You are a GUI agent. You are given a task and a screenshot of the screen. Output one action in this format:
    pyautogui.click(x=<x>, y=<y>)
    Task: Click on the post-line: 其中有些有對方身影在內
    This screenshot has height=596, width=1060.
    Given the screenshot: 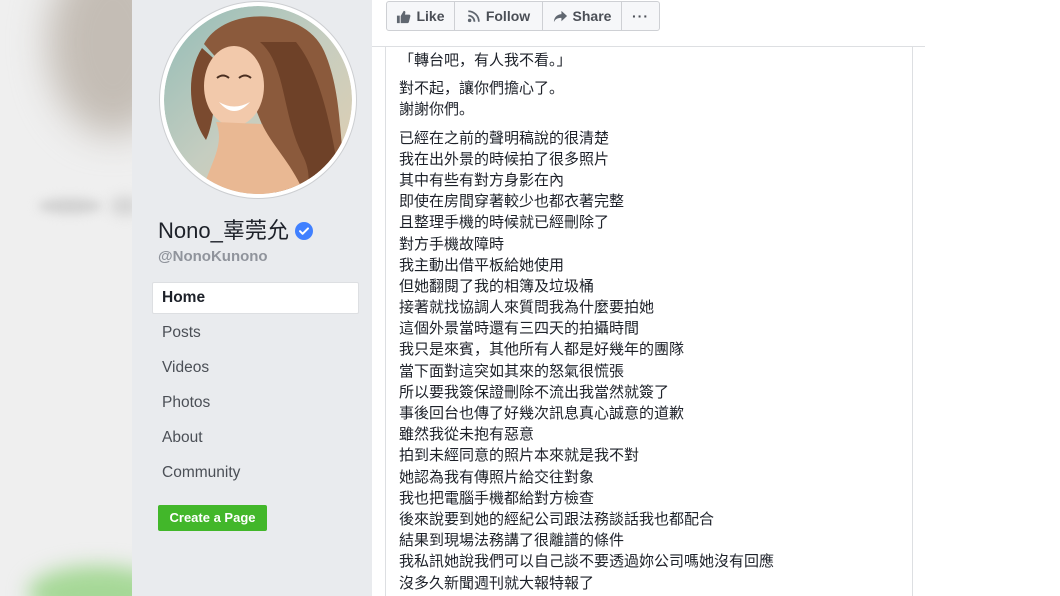 What is the action you would take?
    pyautogui.click(x=482, y=180)
    